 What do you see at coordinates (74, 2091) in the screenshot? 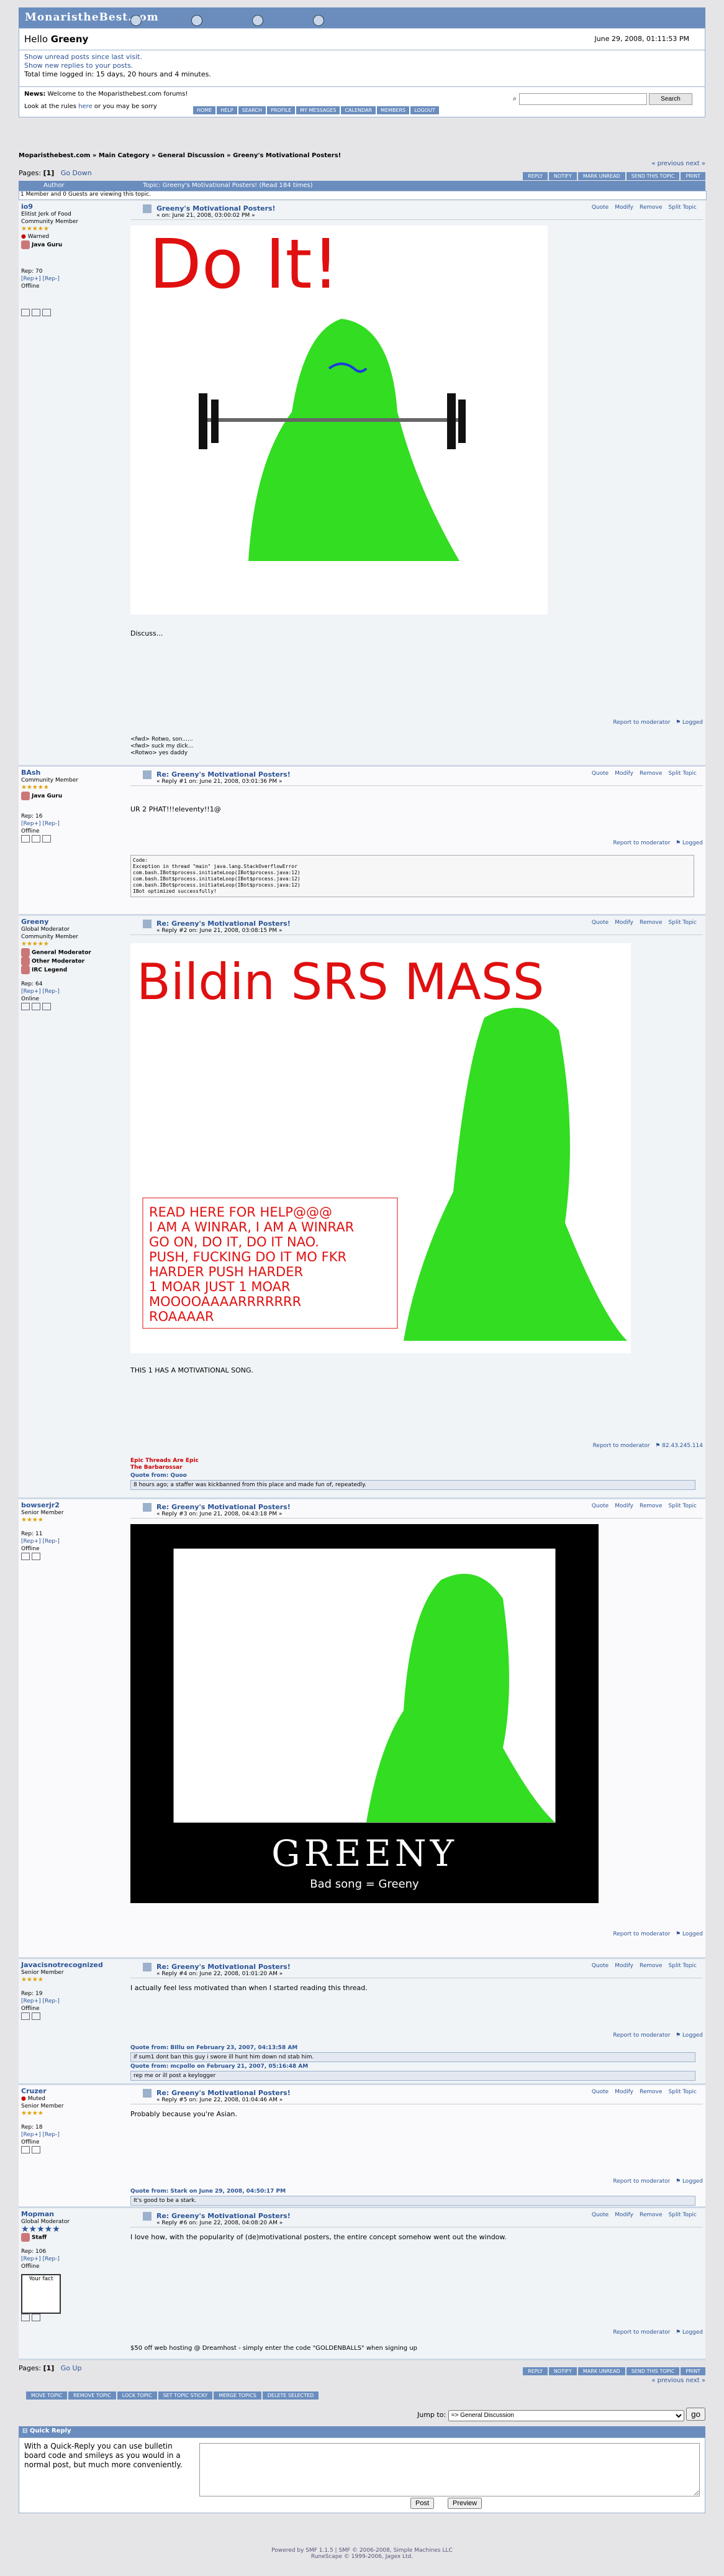
I see `poster-name: Cruzer` at bounding box center [74, 2091].